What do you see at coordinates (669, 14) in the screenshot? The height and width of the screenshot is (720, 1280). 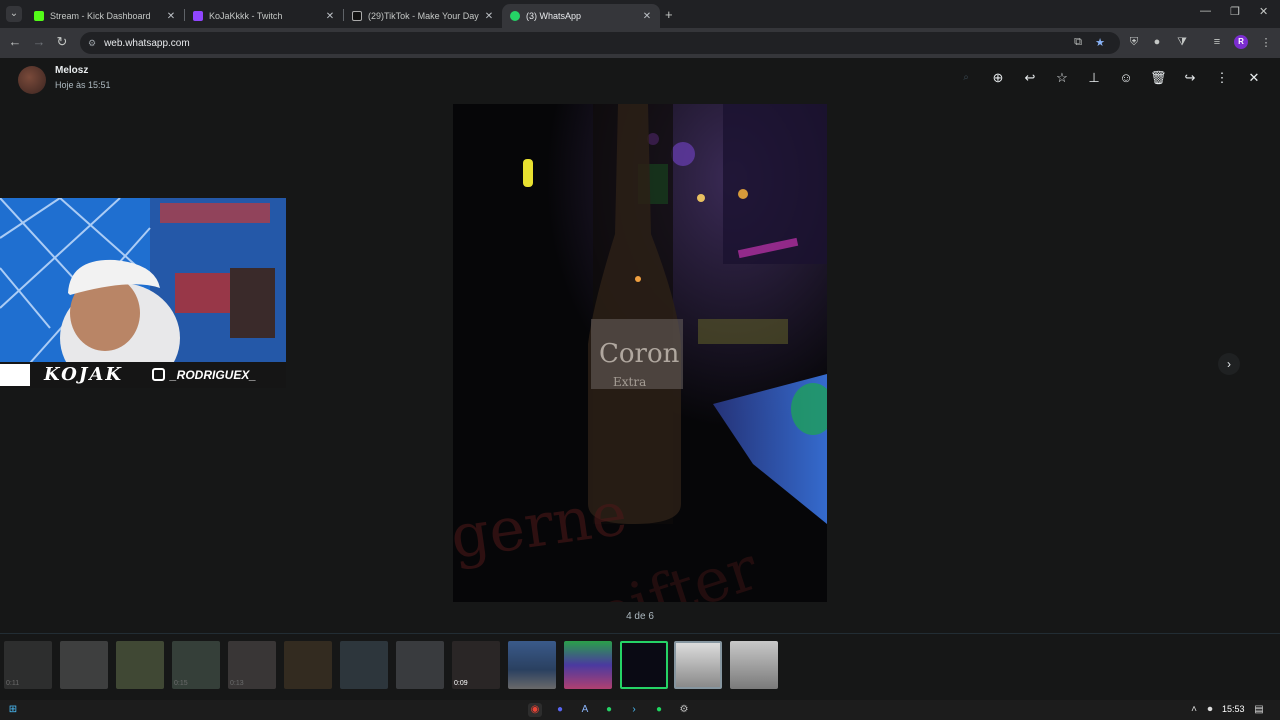 I see `new-tab-icon: +` at bounding box center [669, 14].